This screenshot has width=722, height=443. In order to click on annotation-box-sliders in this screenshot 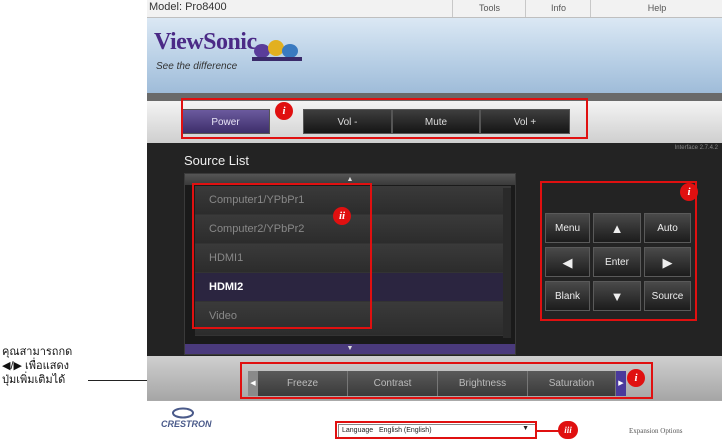, I will do `click(446, 380)`.